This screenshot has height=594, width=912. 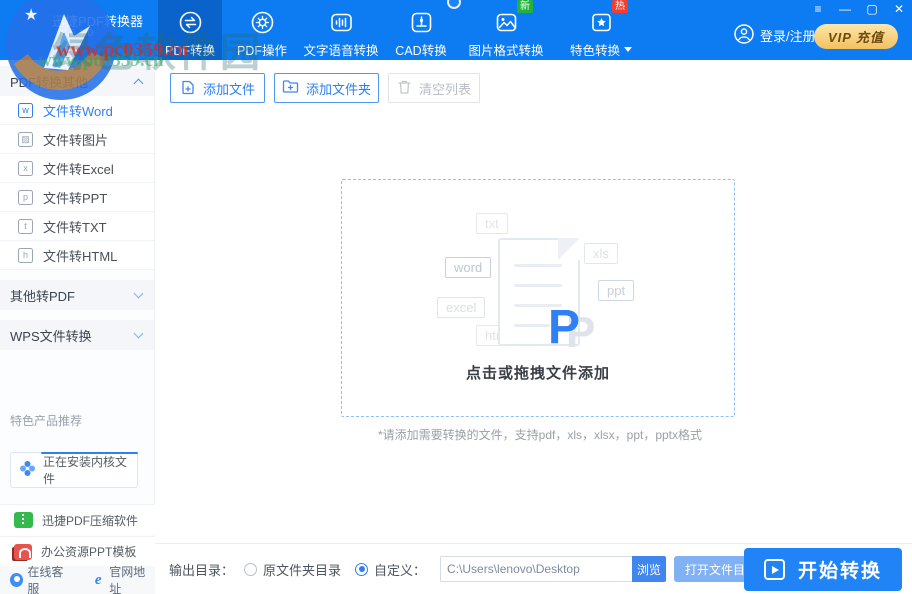 I want to click on folded-corner, so click(x=569, y=249).